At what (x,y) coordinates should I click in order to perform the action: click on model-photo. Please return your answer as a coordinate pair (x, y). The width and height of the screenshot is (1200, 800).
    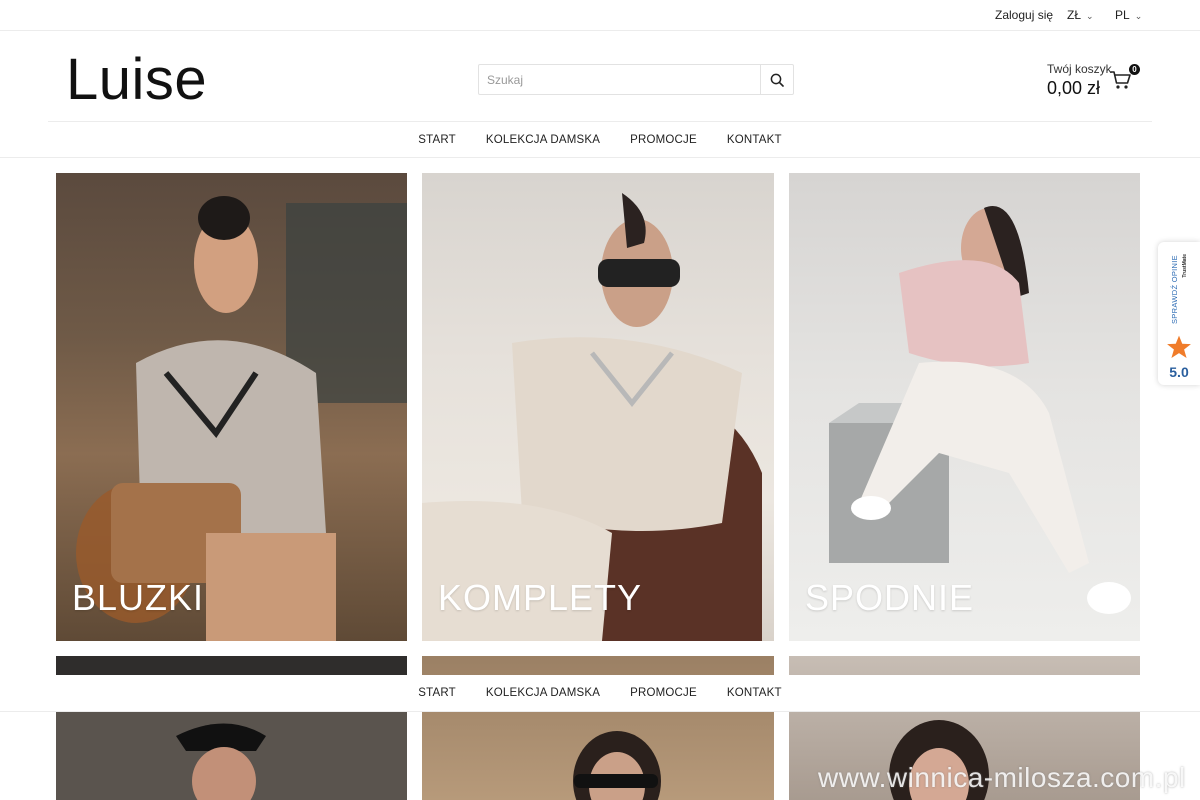
    Looking at the image, I should click on (980, 410).